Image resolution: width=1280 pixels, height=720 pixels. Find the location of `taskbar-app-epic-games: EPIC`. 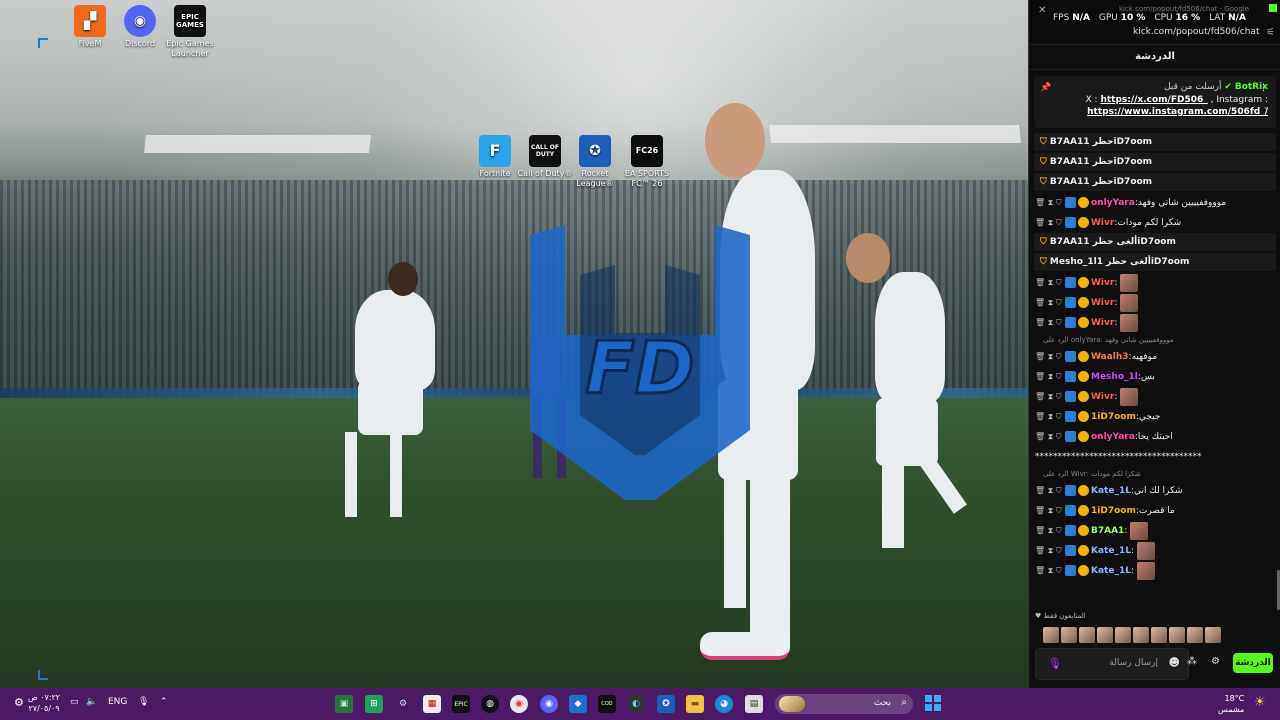

taskbar-app-epic-games: EPIC is located at coordinates (461, 704).